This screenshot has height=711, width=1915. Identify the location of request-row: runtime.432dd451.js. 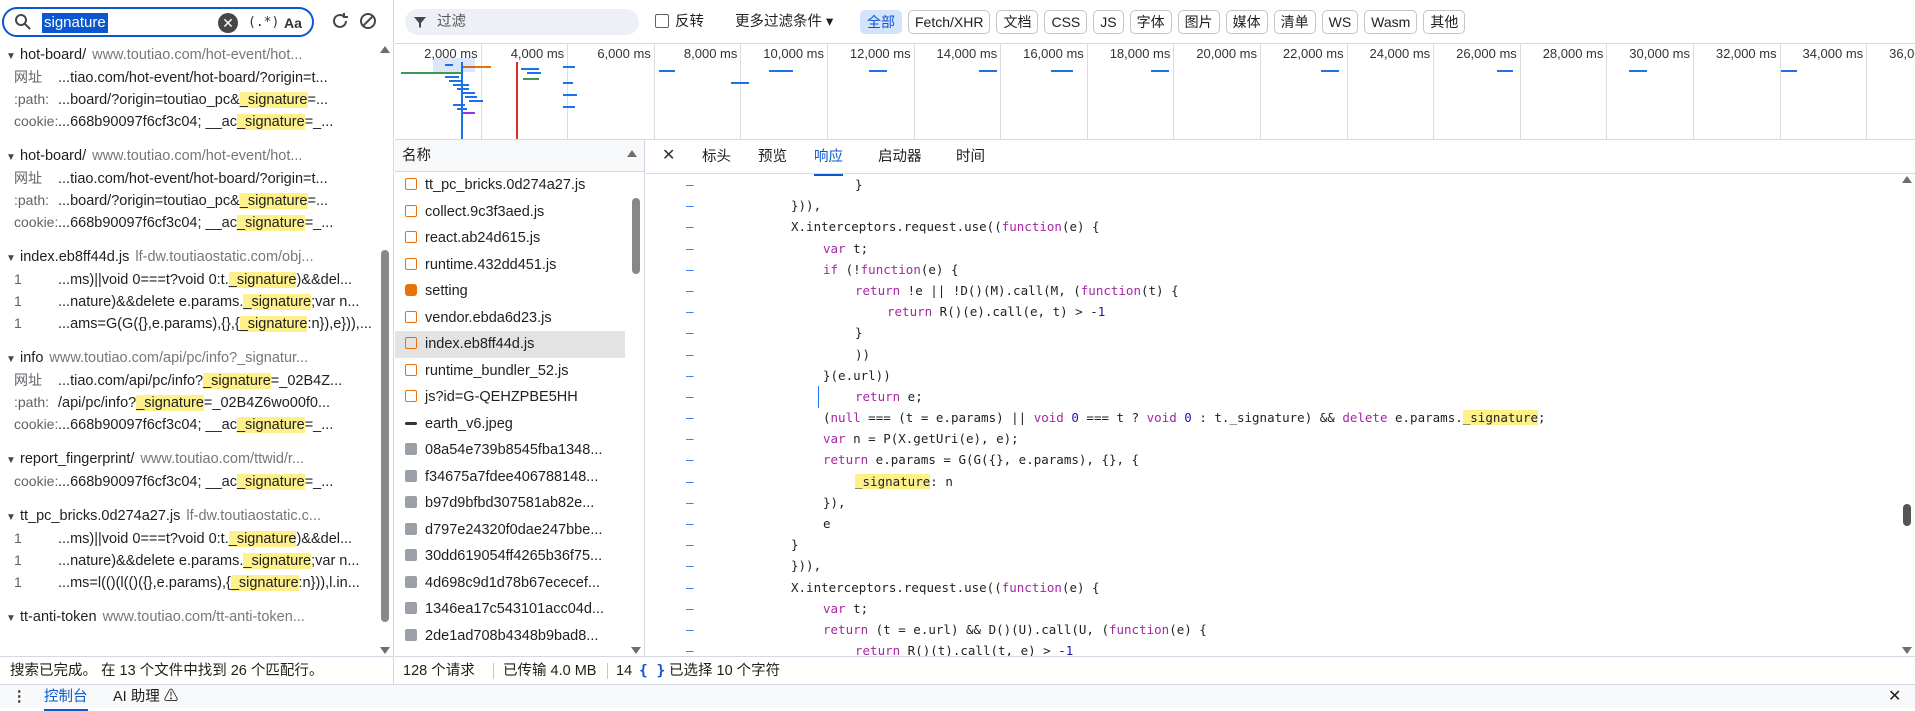
(510, 265).